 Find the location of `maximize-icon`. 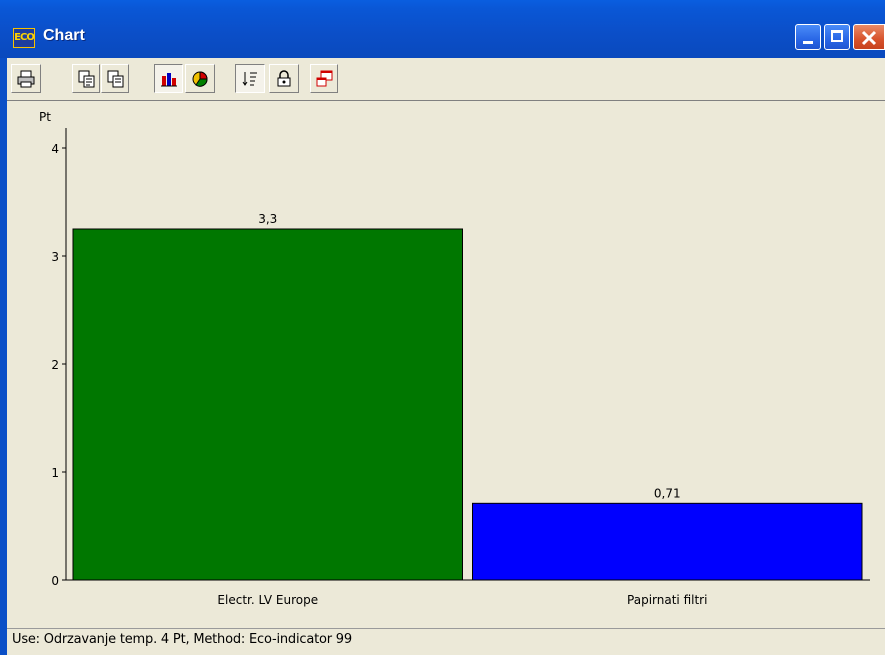

maximize-icon is located at coordinates (837, 36).